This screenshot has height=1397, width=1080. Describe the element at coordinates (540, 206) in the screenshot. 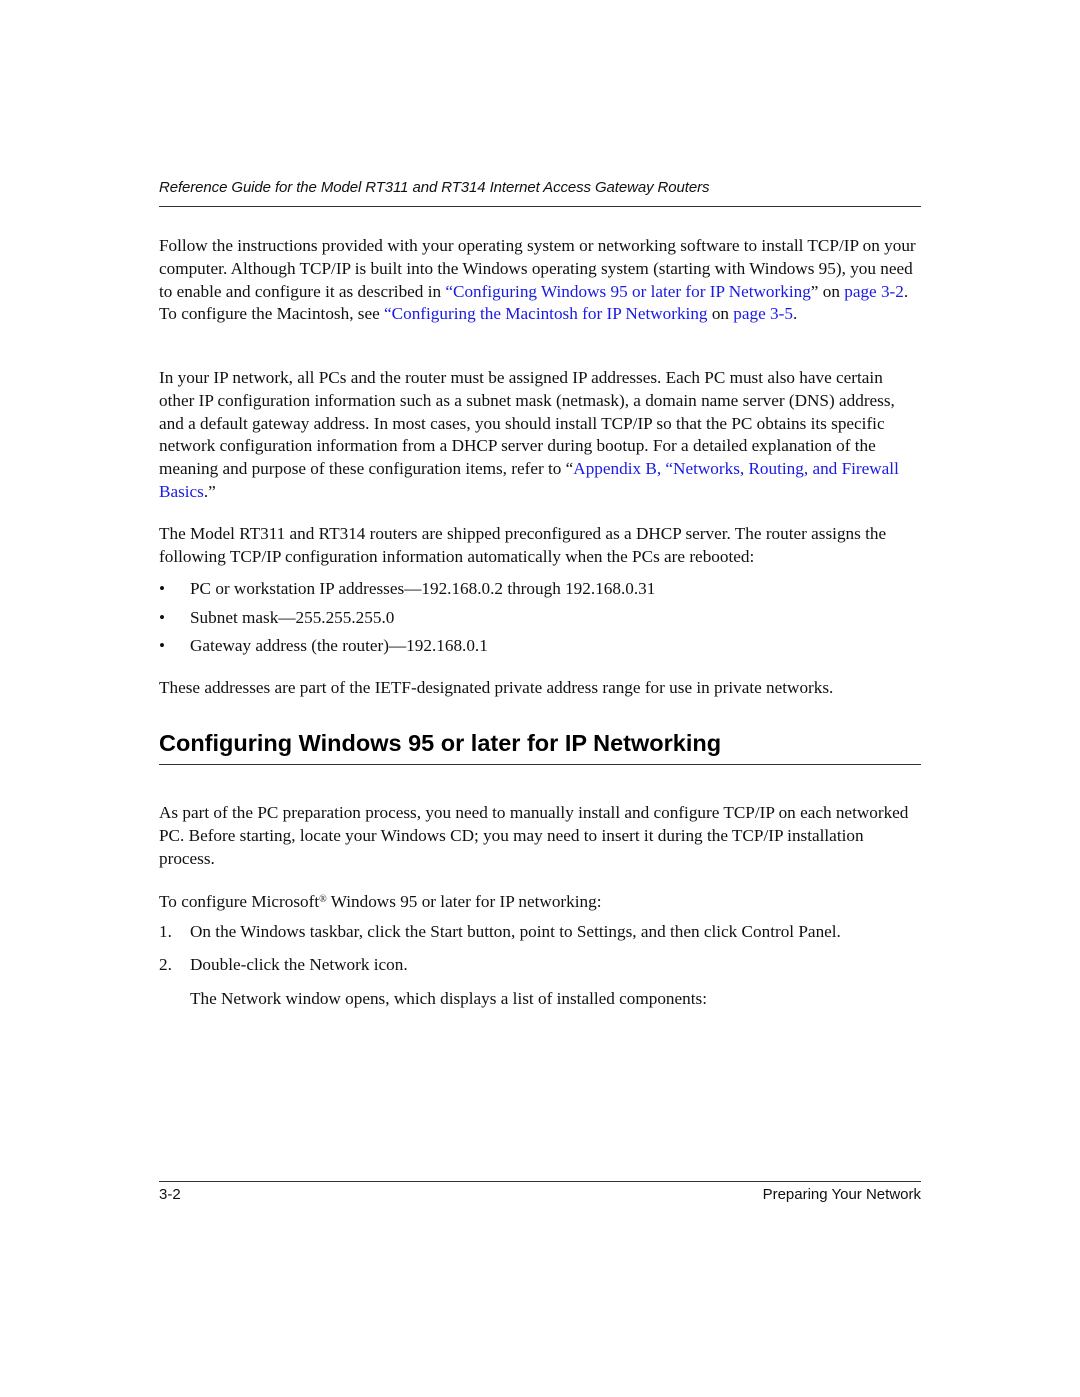

I see `header-divider` at that location.